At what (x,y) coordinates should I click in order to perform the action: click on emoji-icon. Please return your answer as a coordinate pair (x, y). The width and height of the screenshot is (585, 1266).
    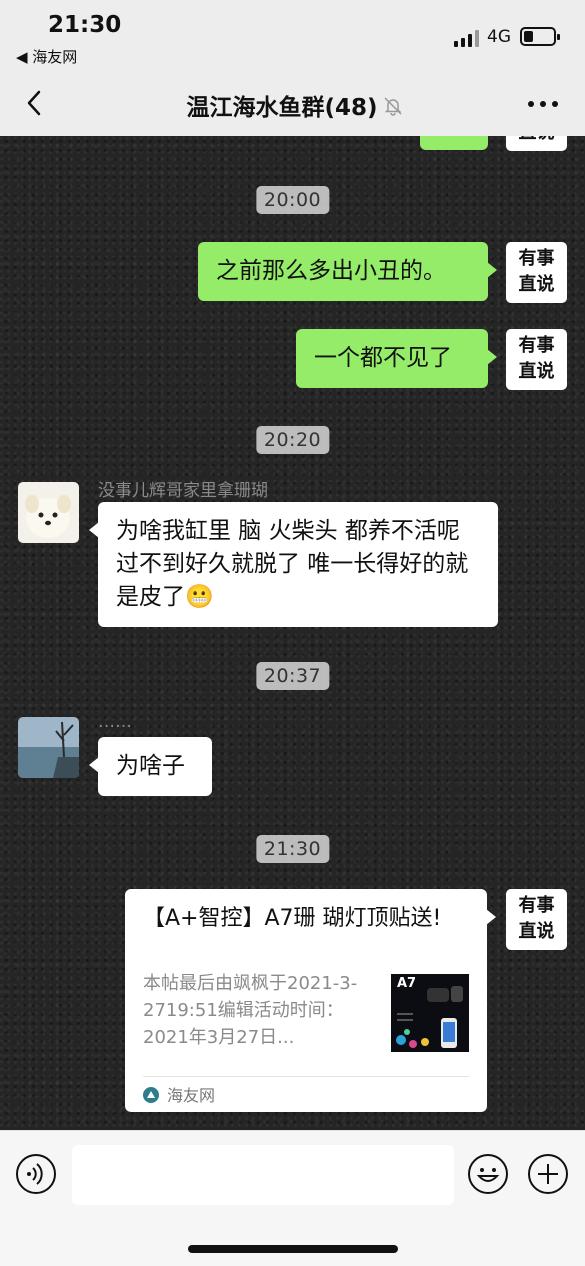
    Looking at the image, I should click on (488, 1174).